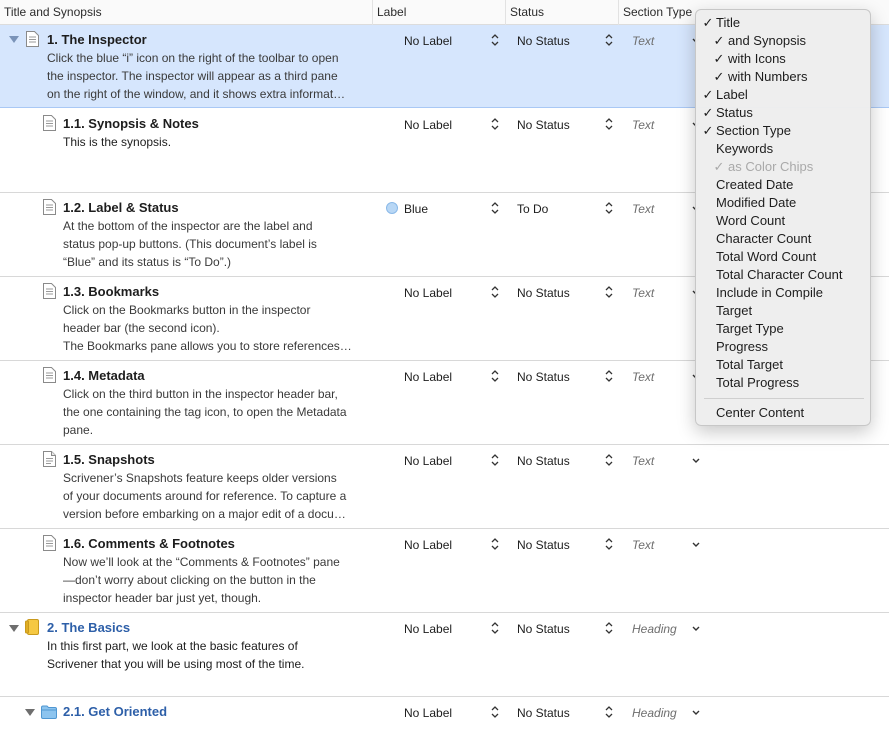 This screenshot has height=737, width=889. What do you see at coordinates (784, 413) in the screenshot?
I see `menu-item-center-content: Center Content` at bounding box center [784, 413].